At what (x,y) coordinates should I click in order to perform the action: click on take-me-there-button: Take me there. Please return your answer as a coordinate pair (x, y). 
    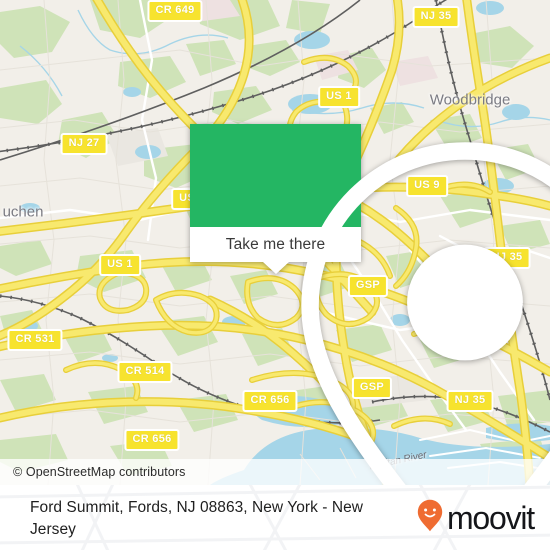
    Looking at the image, I should click on (275, 244).